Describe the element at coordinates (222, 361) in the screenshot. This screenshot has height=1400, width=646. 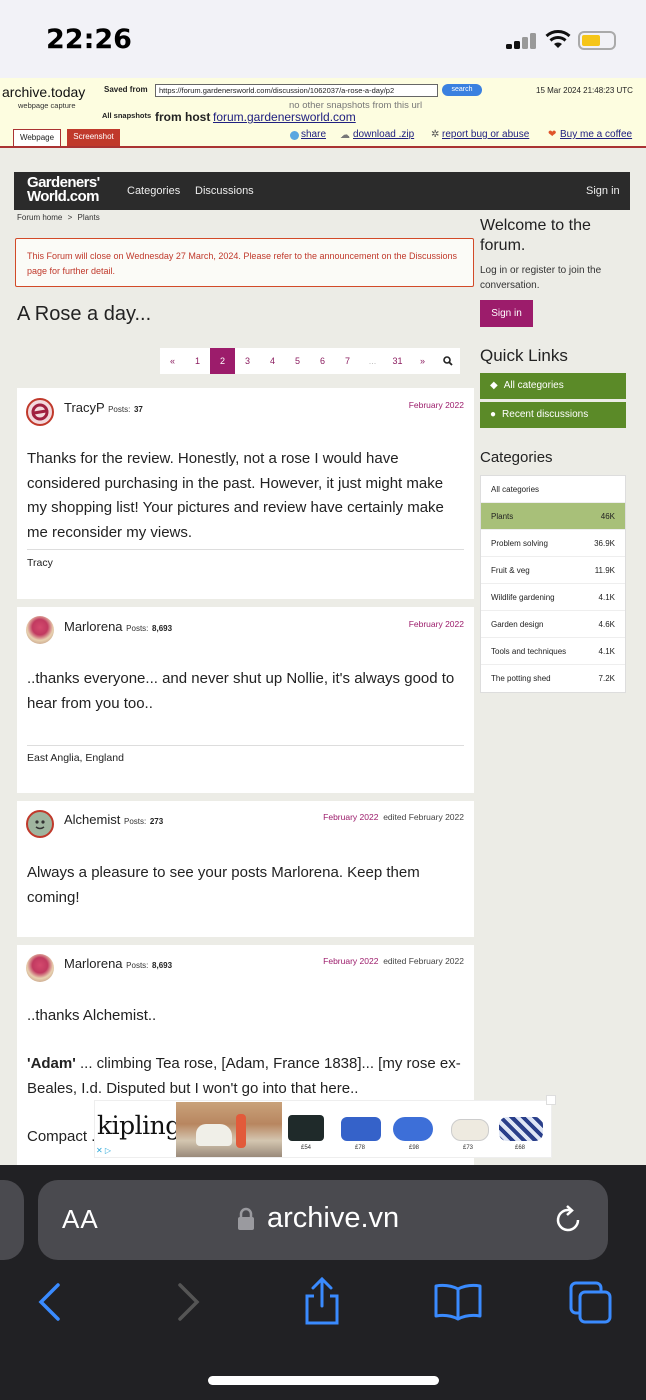
I see `pager-page-2: 2` at that location.